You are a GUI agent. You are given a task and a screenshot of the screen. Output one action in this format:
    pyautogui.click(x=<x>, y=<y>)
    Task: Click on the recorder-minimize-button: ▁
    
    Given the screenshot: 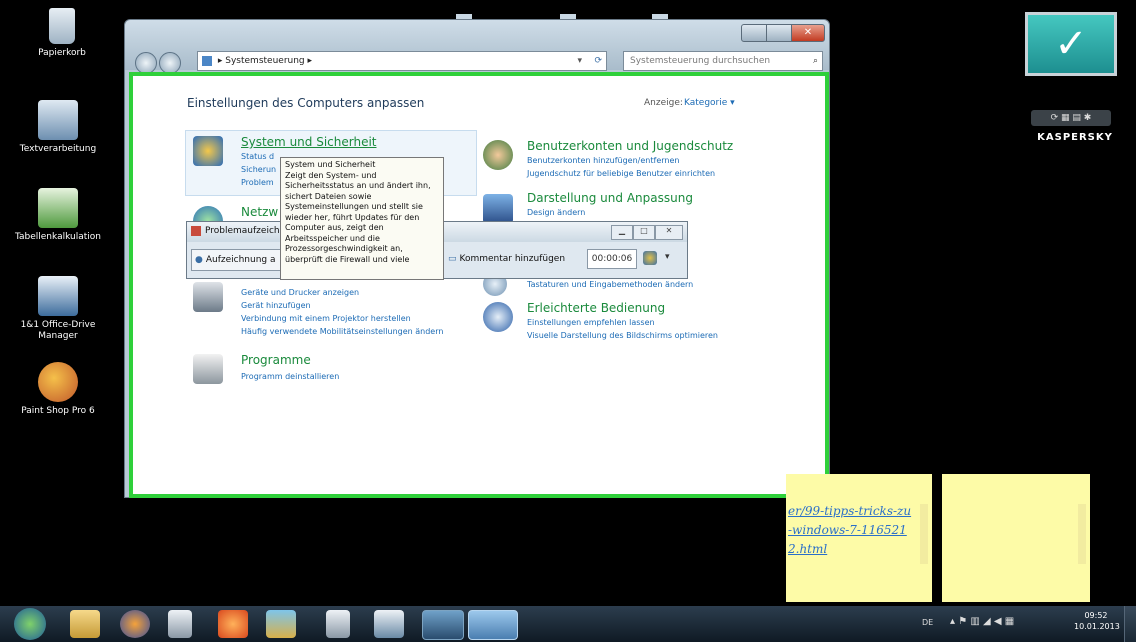 What is the action you would take?
    pyautogui.click(x=622, y=232)
    